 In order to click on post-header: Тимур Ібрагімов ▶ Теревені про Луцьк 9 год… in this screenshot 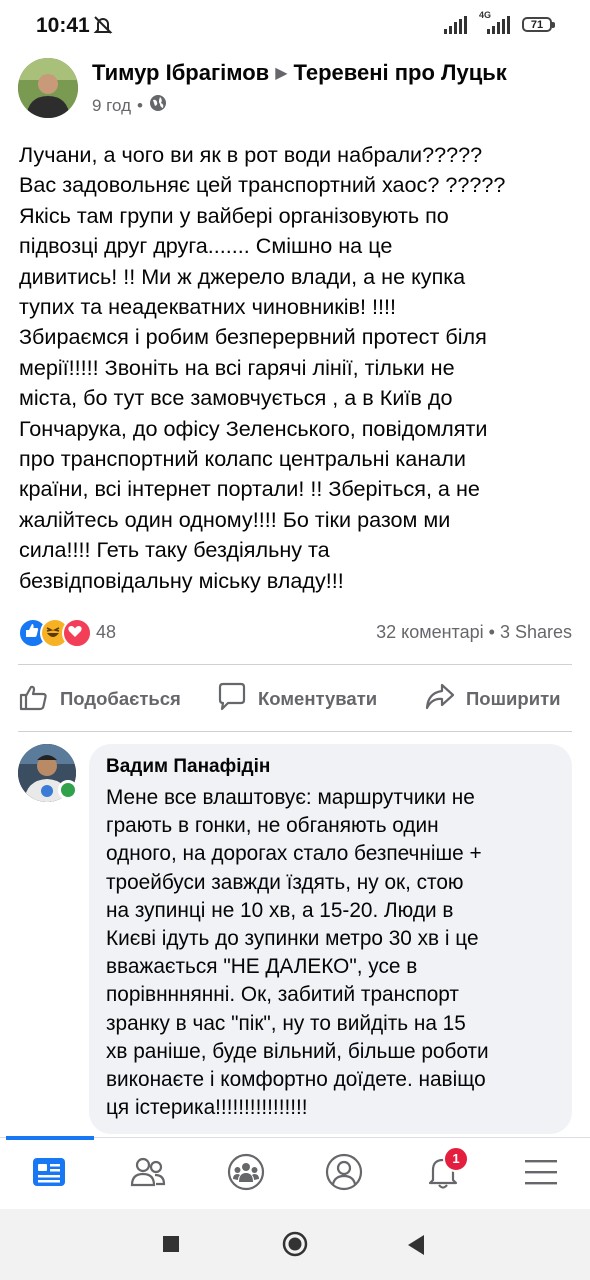, I will do `click(295, 92)`.